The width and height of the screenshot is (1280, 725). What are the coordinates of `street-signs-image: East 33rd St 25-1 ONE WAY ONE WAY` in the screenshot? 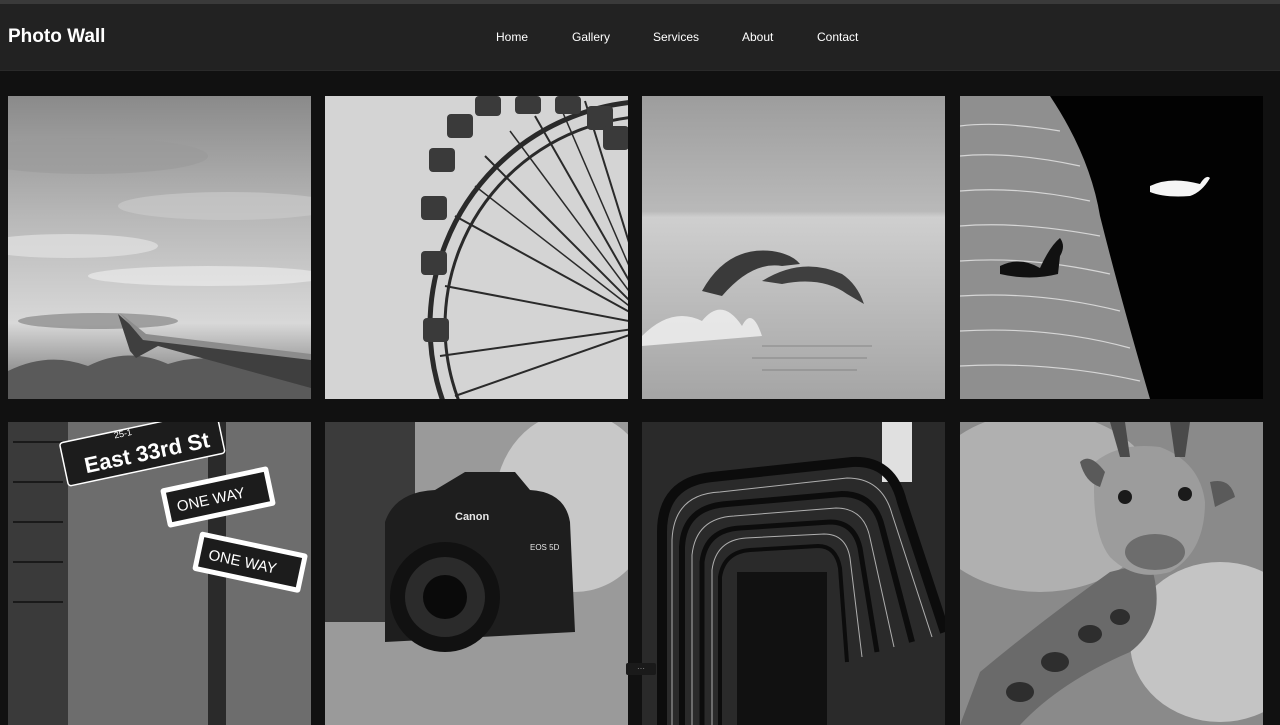 It's located at (159, 573).